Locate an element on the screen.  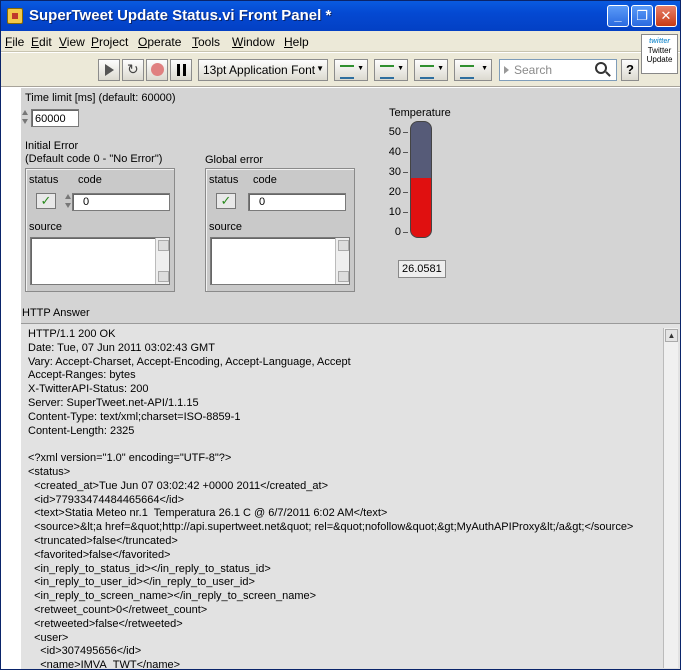
twitter-update-vi-icon: twitter Twitter Update is located at coordinates (659, 54).